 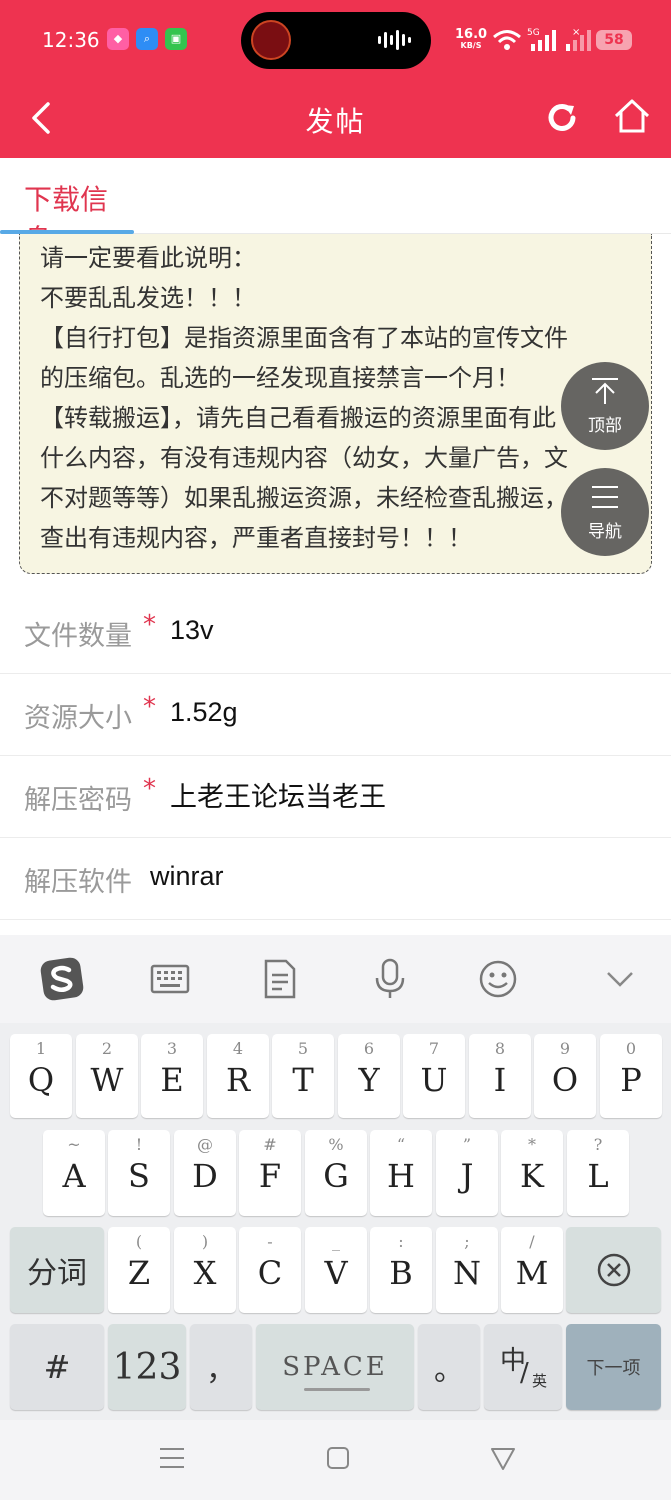 I want to click on notice-line: 不要乱乱发选！！！, so click(x=148, y=298).